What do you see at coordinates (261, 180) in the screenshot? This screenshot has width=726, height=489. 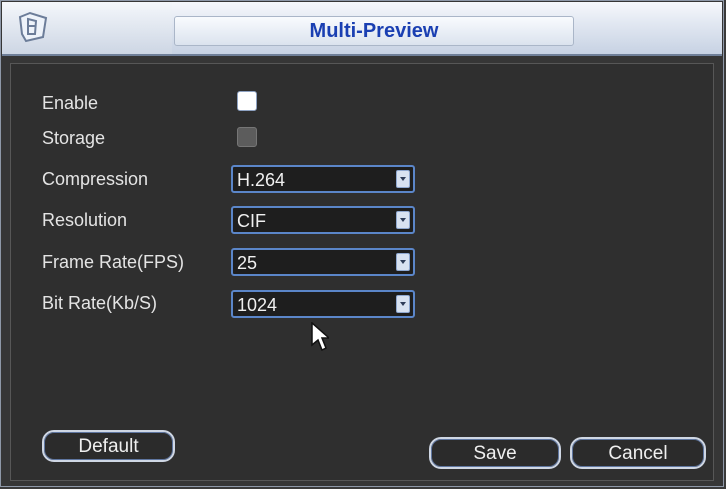 I see `compression-value: H.264` at bounding box center [261, 180].